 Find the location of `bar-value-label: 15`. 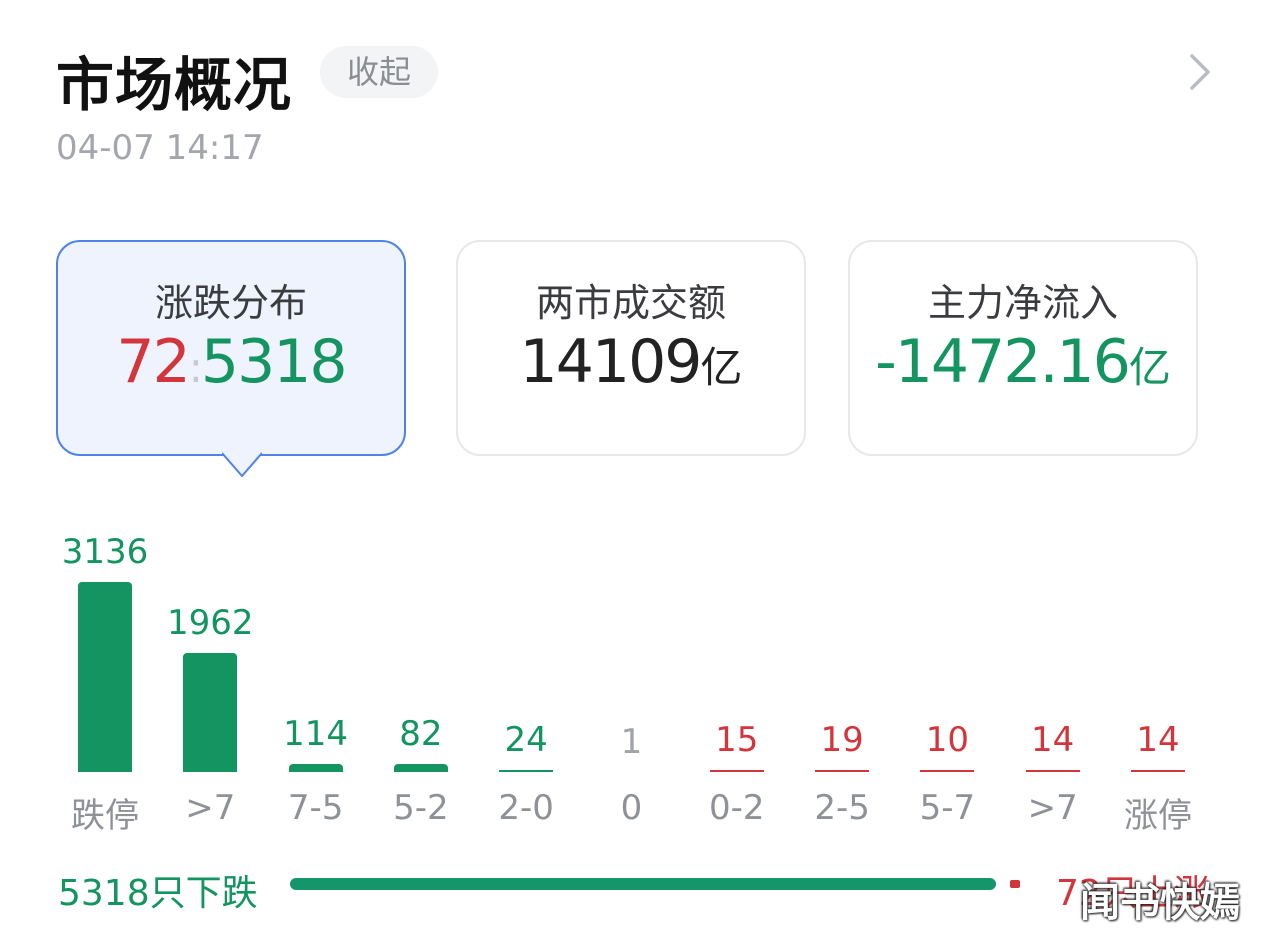

bar-value-label: 15 is located at coordinates (737, 740).